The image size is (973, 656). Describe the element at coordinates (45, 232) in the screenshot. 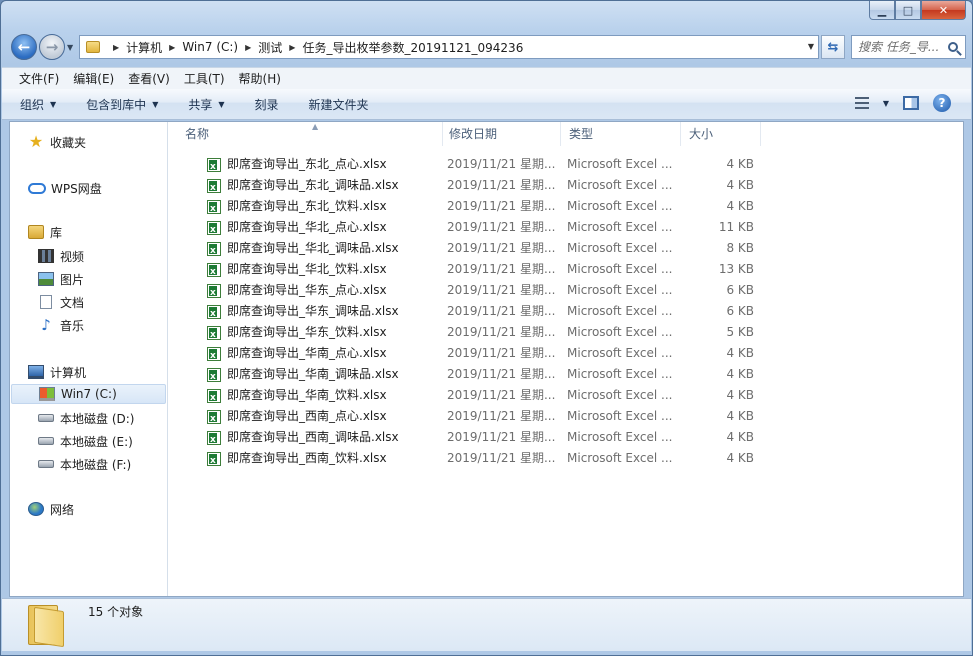

I see `nav-libraries: 库` at that location.